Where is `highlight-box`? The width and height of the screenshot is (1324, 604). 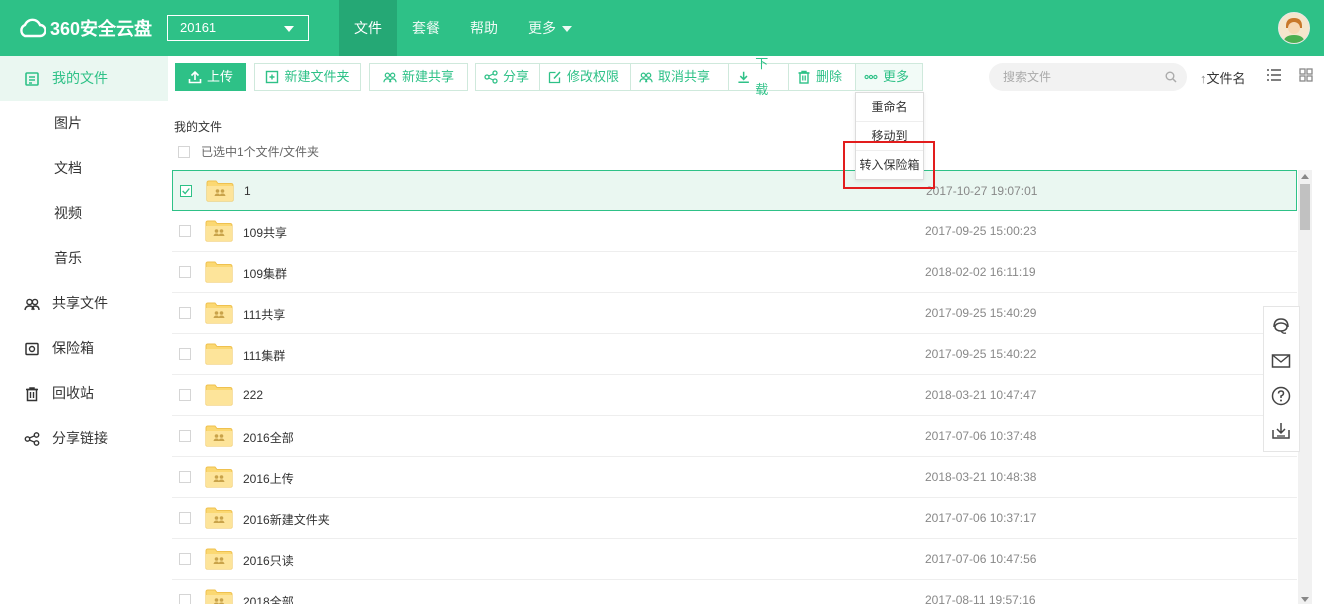 highlight-box is located at coordinates (889, 165).